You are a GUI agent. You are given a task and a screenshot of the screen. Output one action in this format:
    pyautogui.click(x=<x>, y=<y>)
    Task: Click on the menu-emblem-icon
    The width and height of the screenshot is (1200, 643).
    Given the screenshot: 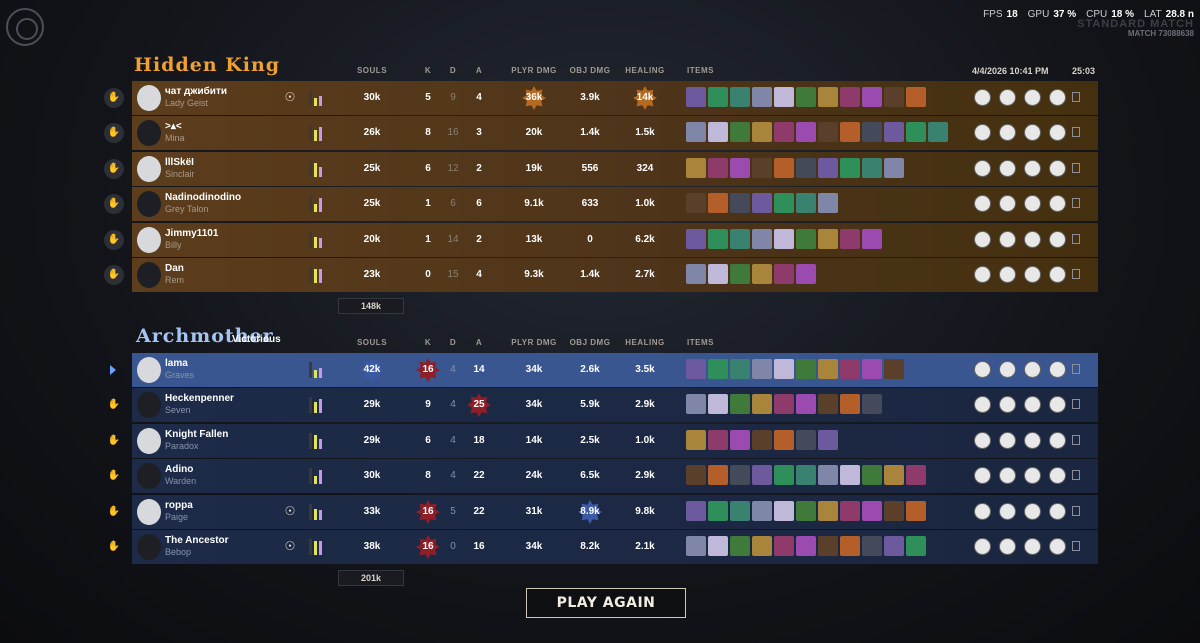 What is the action you would take?
    pyautogui.click(x=25, y=27)
    